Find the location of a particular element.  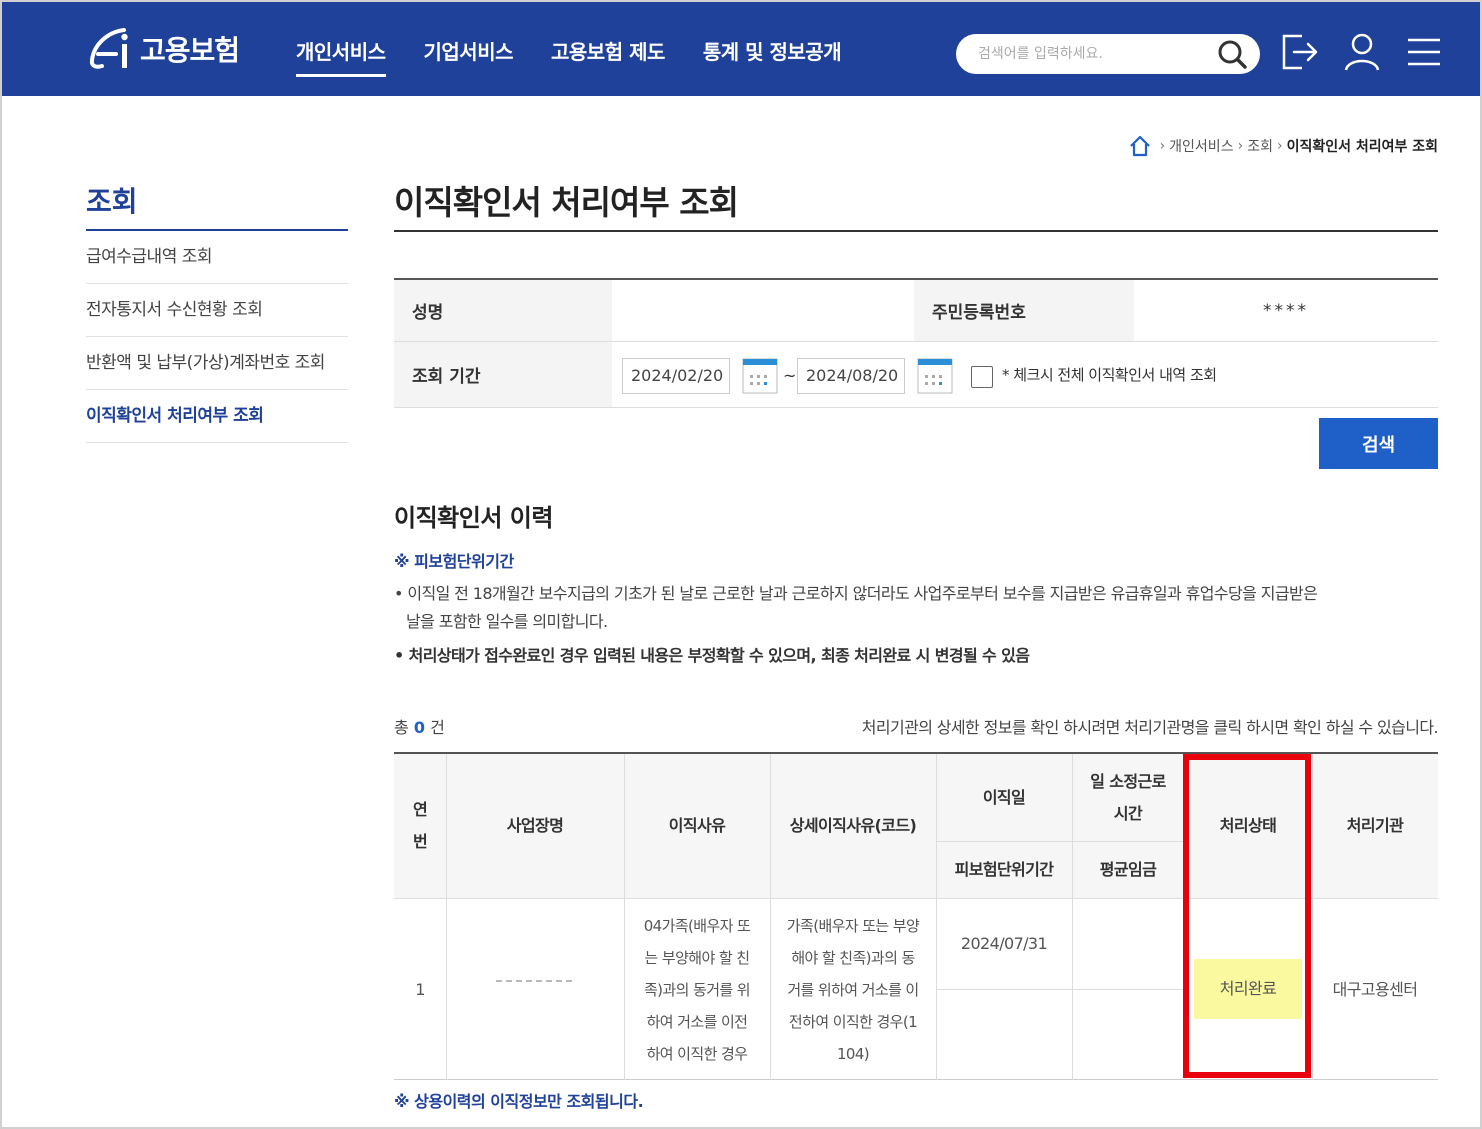

cell-company-name is located at coordinates (535, 989).